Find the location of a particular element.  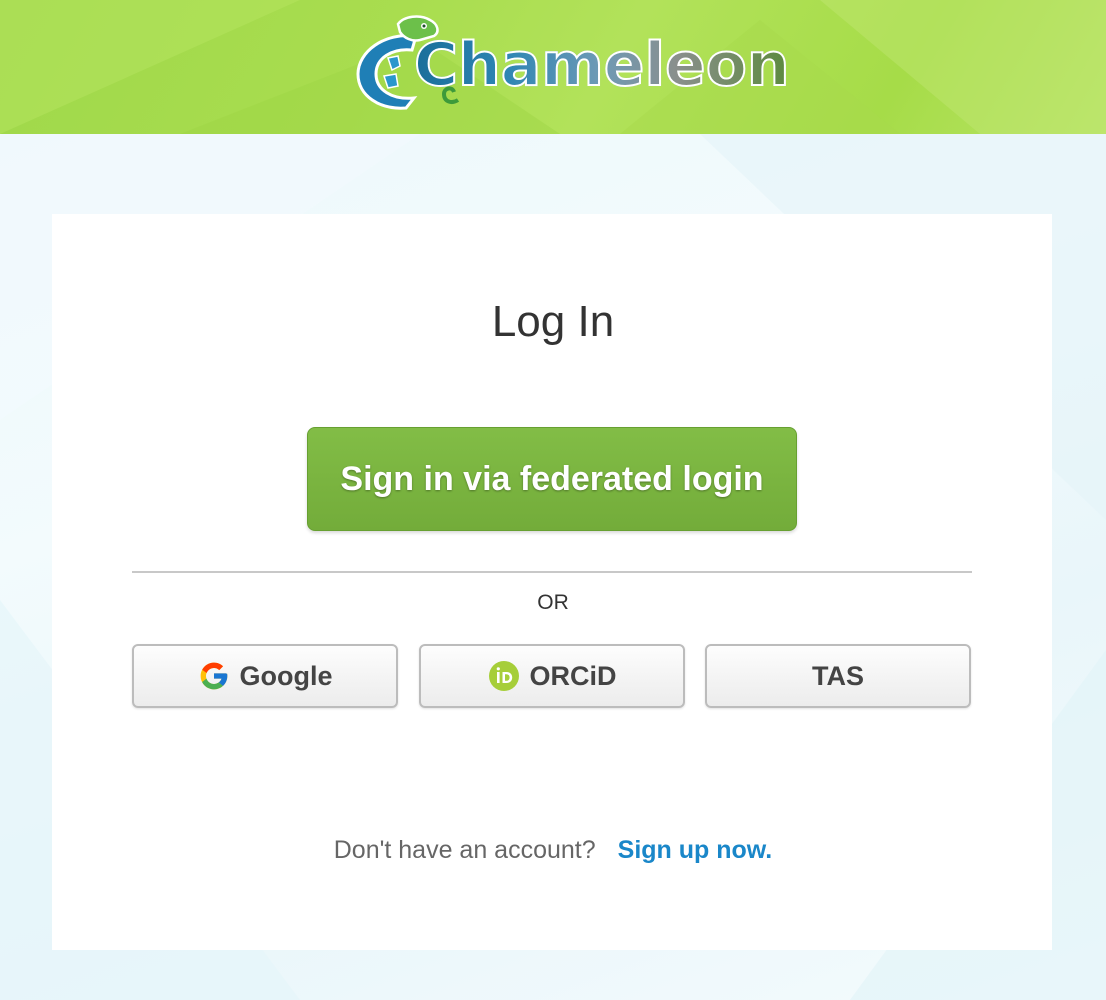

google-login-button: Google is located at coordinates (265, 676).